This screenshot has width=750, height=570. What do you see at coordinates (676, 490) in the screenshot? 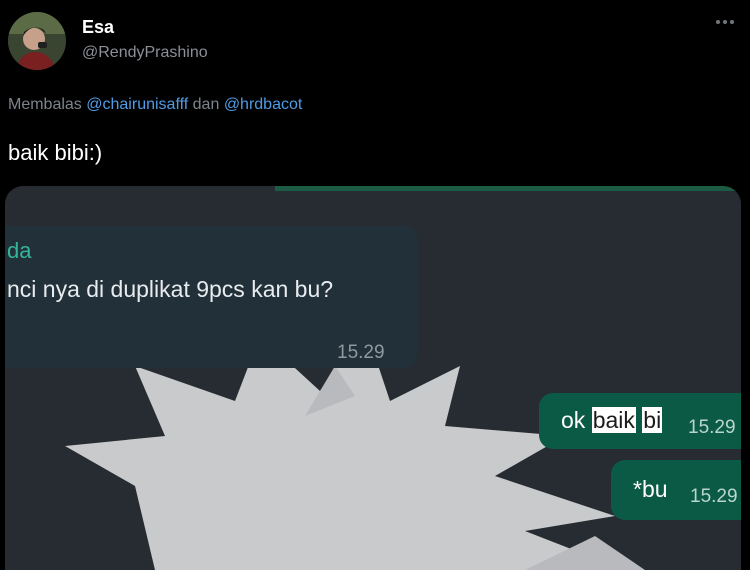
I see `outgoing-message: *bu 15.29` at bounding box center [676, 490].